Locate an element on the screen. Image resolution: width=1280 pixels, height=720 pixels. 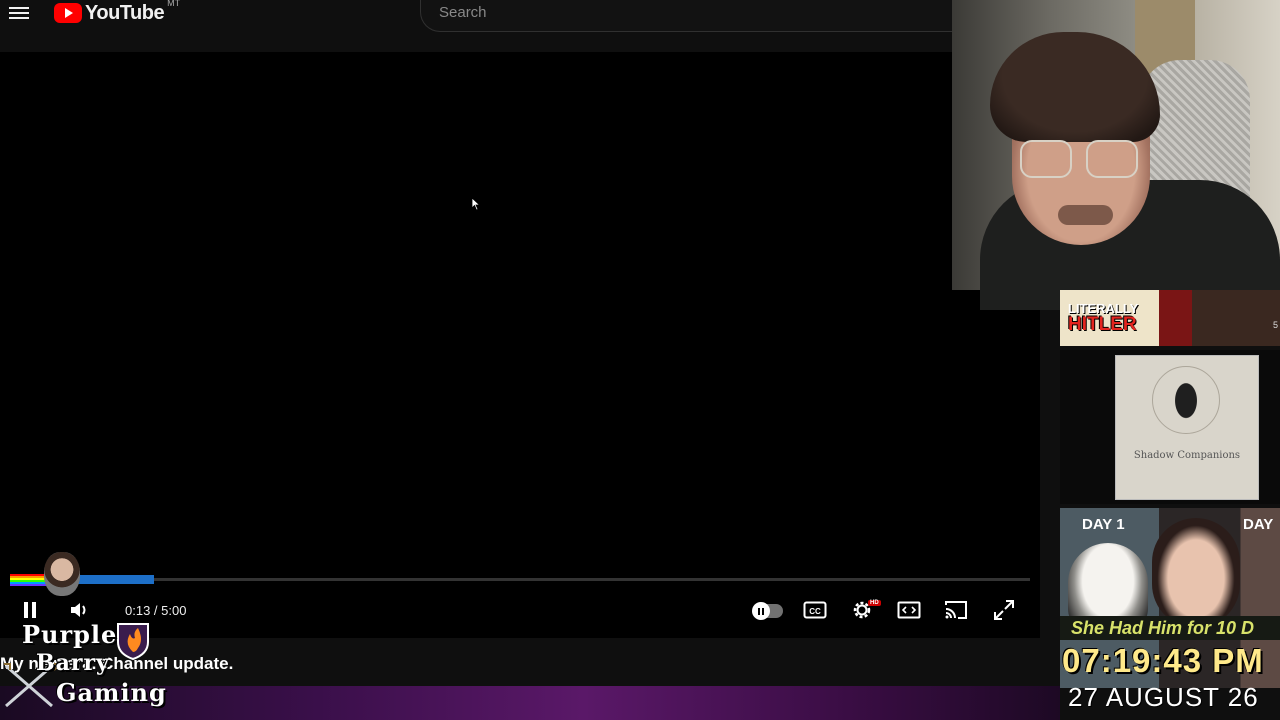
thumbnail-1-line2: HITLER is located at coordinates (1102, 324).